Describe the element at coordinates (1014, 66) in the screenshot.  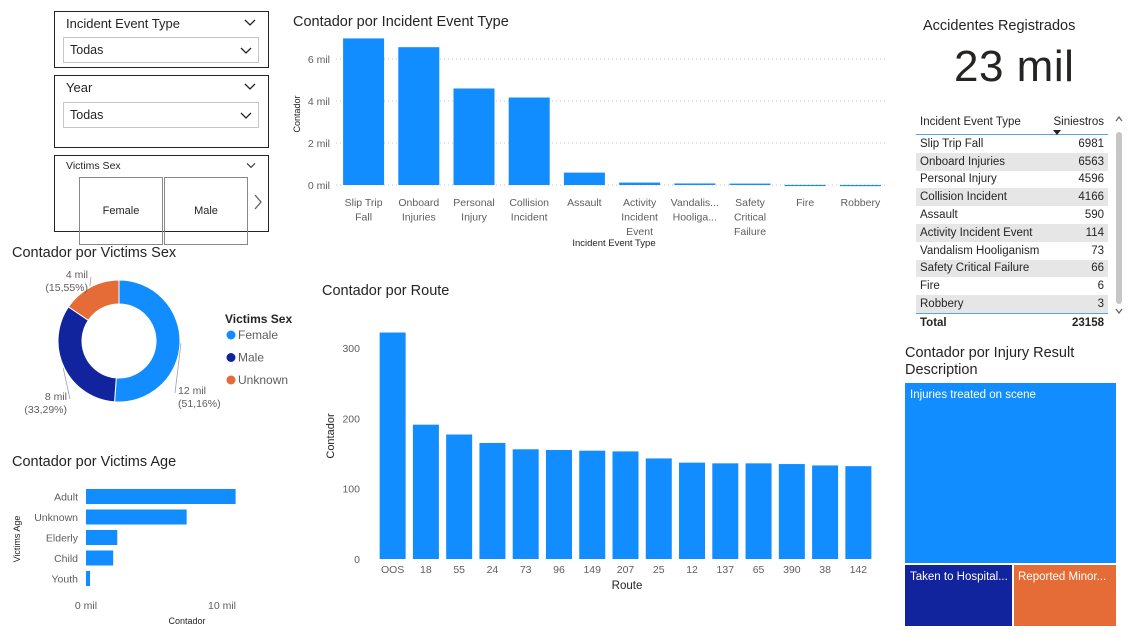
I see `kpi-value: 23 mil` at that location.